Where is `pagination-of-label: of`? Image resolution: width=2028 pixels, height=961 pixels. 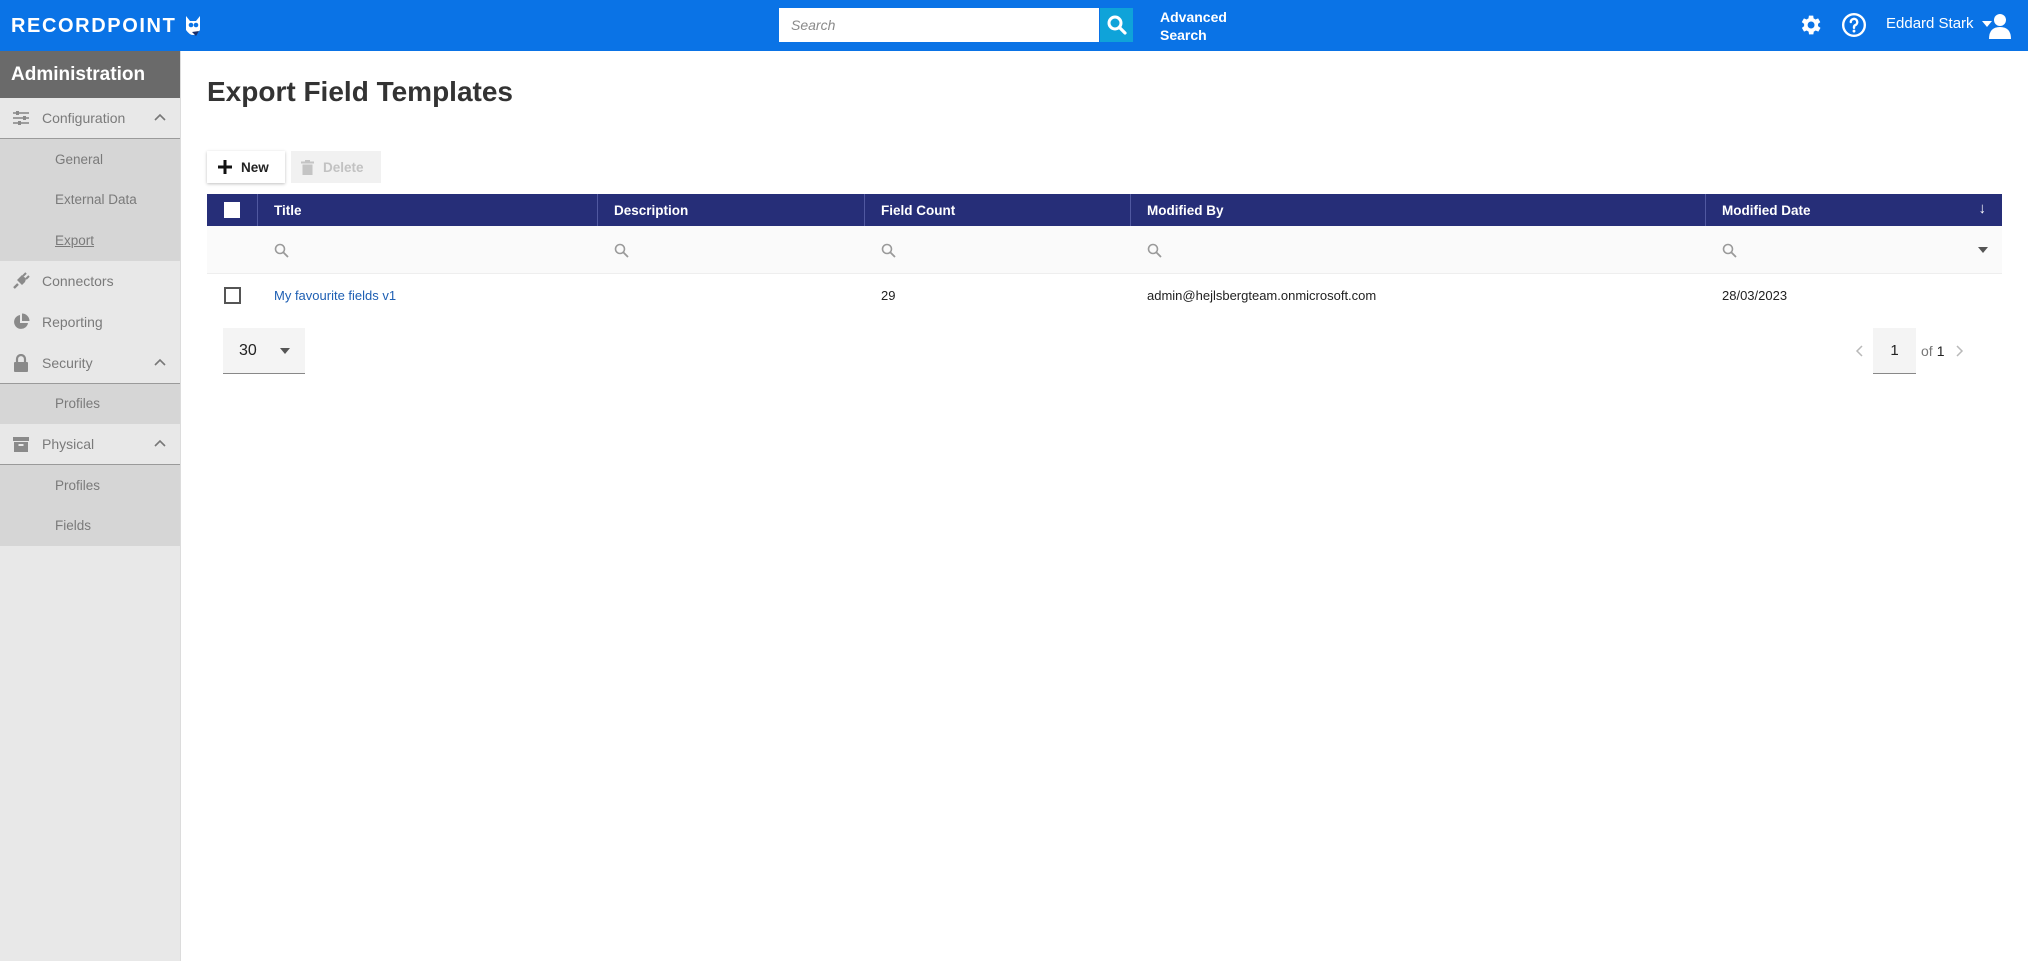
pagination-of-label: of is located at coordinates (1927, 351).